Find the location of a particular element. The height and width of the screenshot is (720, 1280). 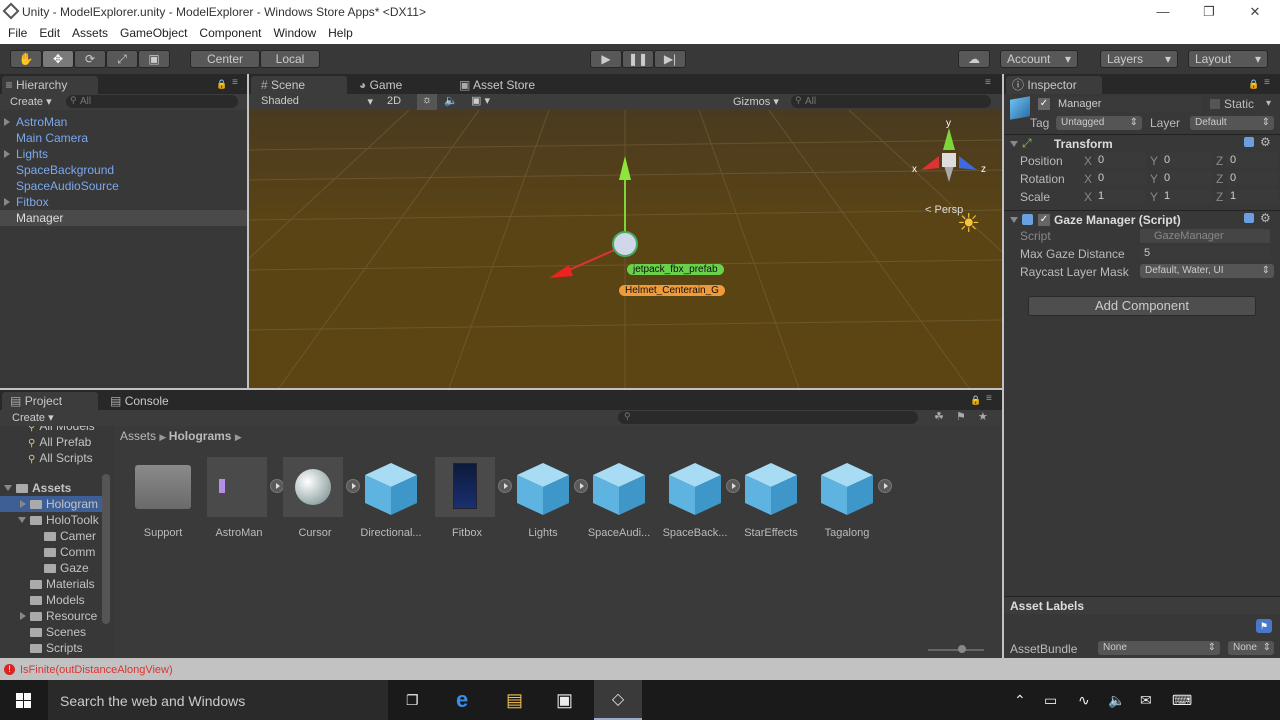

project-search-input is located at coordinates (768, 417).